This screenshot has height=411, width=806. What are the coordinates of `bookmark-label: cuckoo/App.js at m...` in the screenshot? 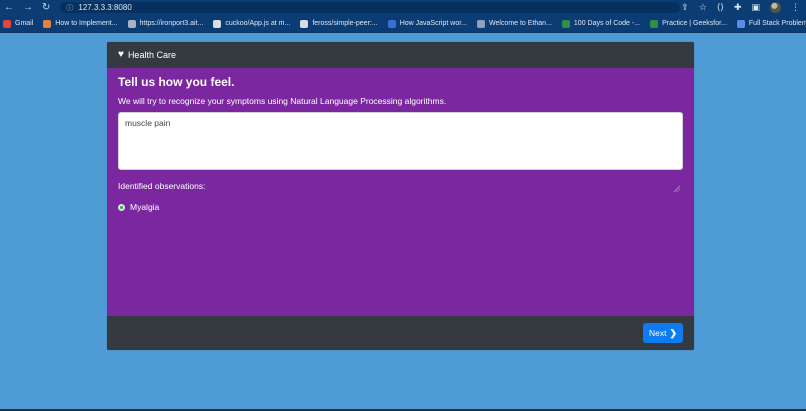 It's located at (258, 23).